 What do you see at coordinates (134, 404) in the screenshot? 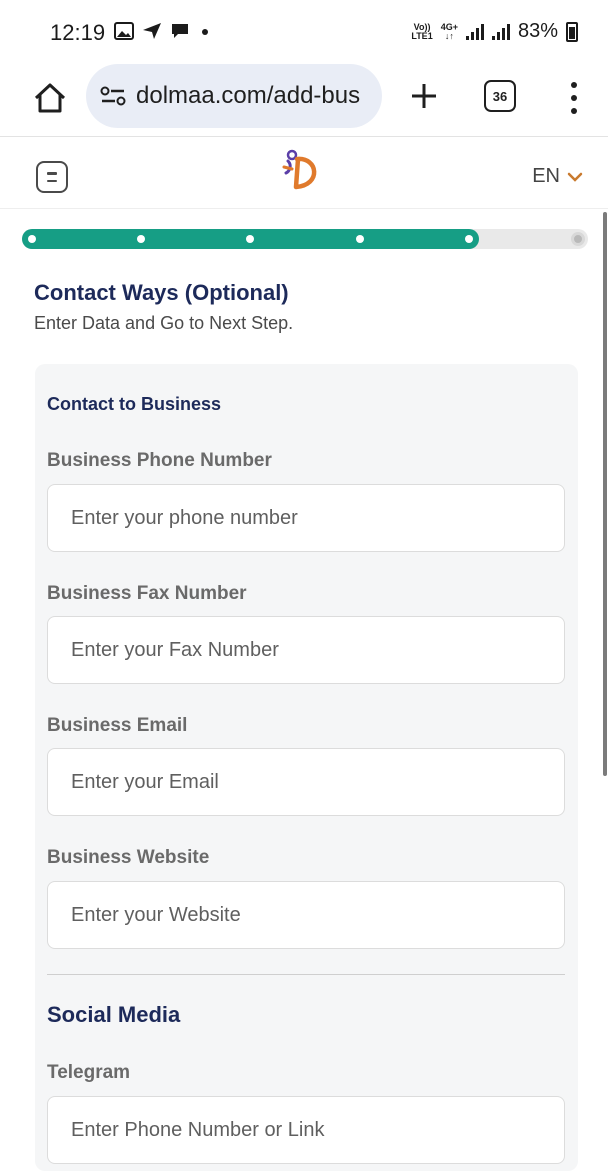
I see `contact-section-heading: Contact to Business` at bounding box center [134, 404].